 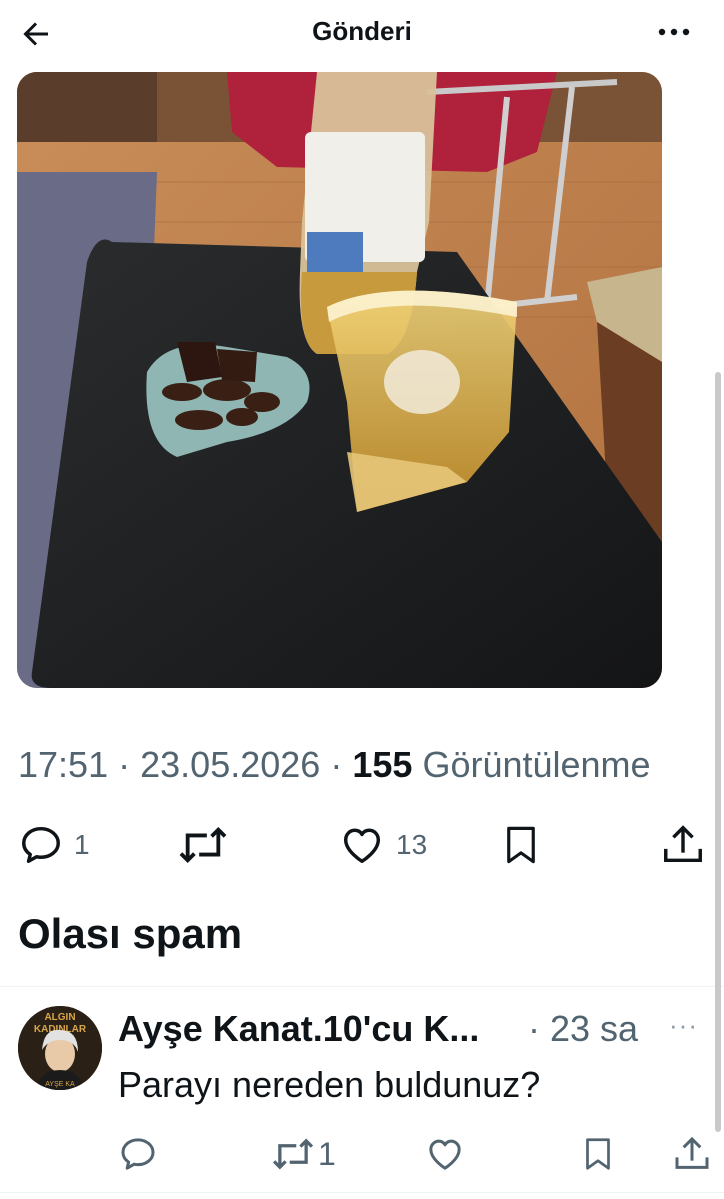 What do you see at coordinates (60, 1084) in the screenshot?
I see `avatar-text-bottom: AYŞE KA` at bounding box center [60, 1084].